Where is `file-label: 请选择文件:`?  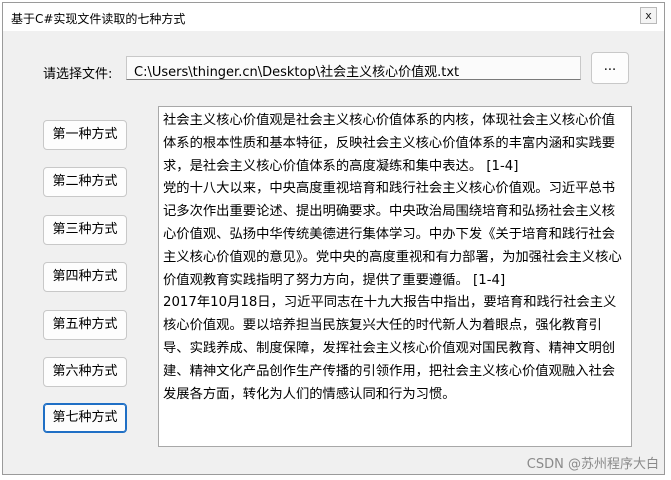 file-label: 请选择文件: is located at coordinates (78, 74).